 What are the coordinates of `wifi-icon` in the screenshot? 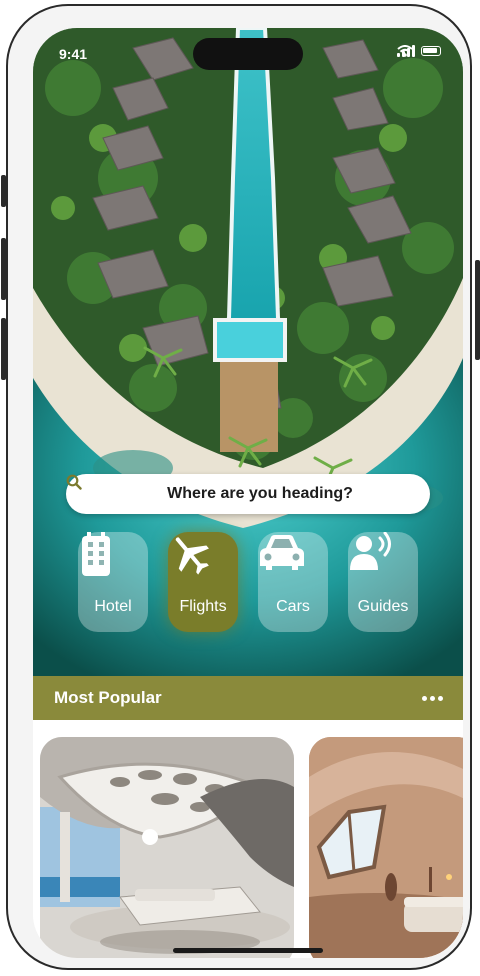 It's located at (405, 51).